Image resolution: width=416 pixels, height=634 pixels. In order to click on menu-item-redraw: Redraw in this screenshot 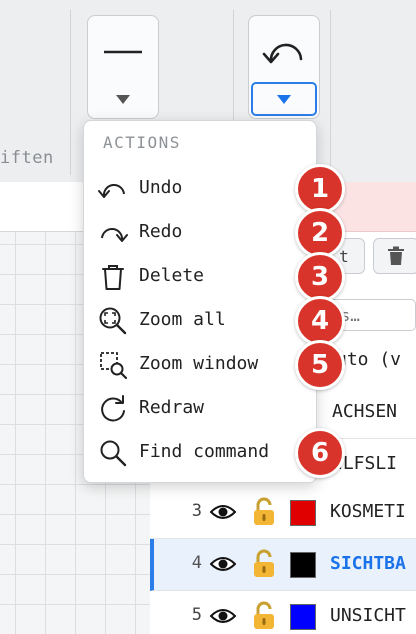, I will do `click(201, 409)`.